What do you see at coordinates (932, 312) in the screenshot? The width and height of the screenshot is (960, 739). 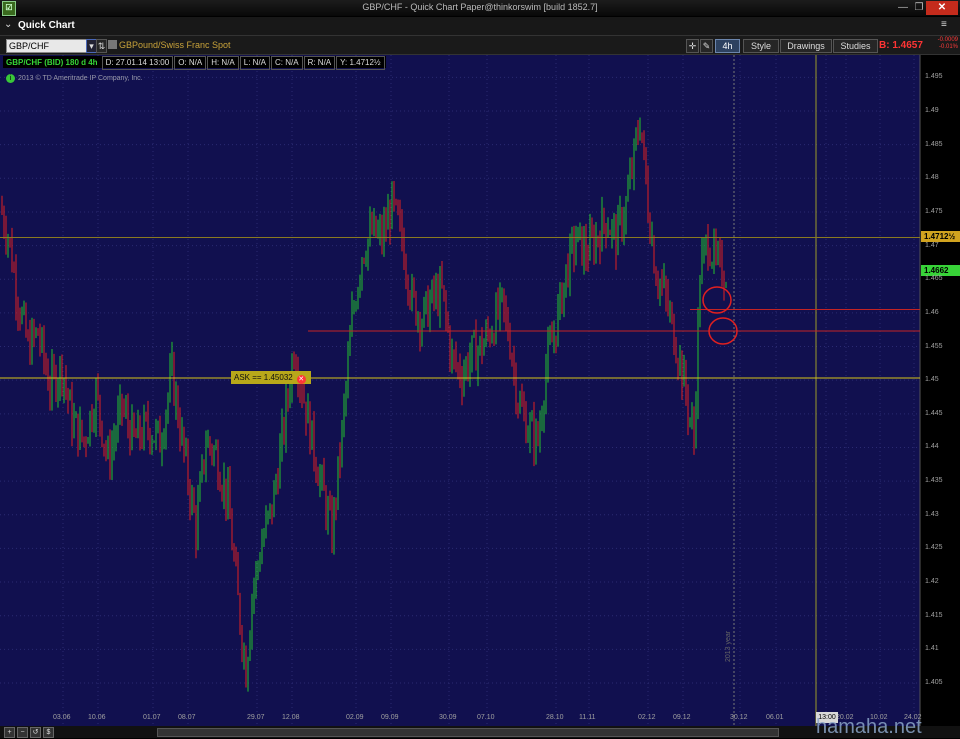 I see `y-tick-label: 1.46` at bounding box center [932, 312].